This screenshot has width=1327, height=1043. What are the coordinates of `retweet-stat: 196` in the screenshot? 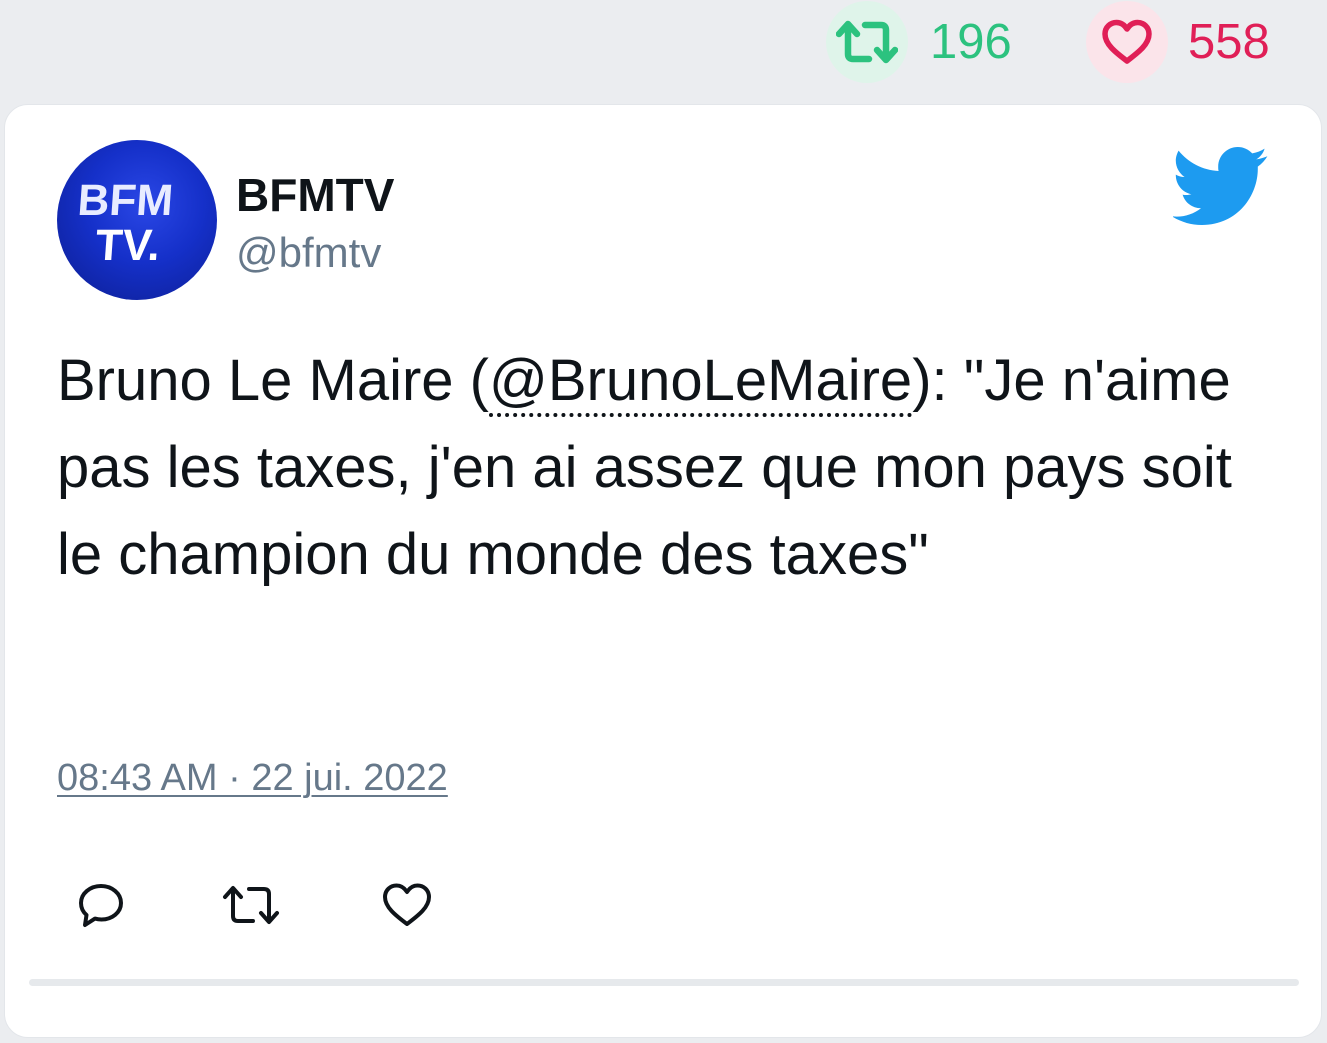 It's located at (919, 42).